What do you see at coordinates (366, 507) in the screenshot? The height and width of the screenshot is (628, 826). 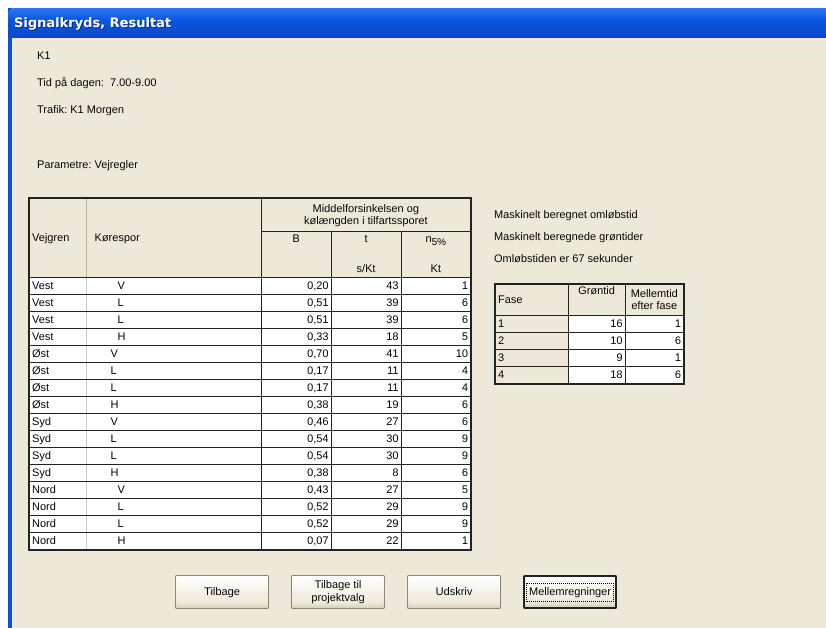 I see `table-cell: 29` at bounding box center [366, 507].